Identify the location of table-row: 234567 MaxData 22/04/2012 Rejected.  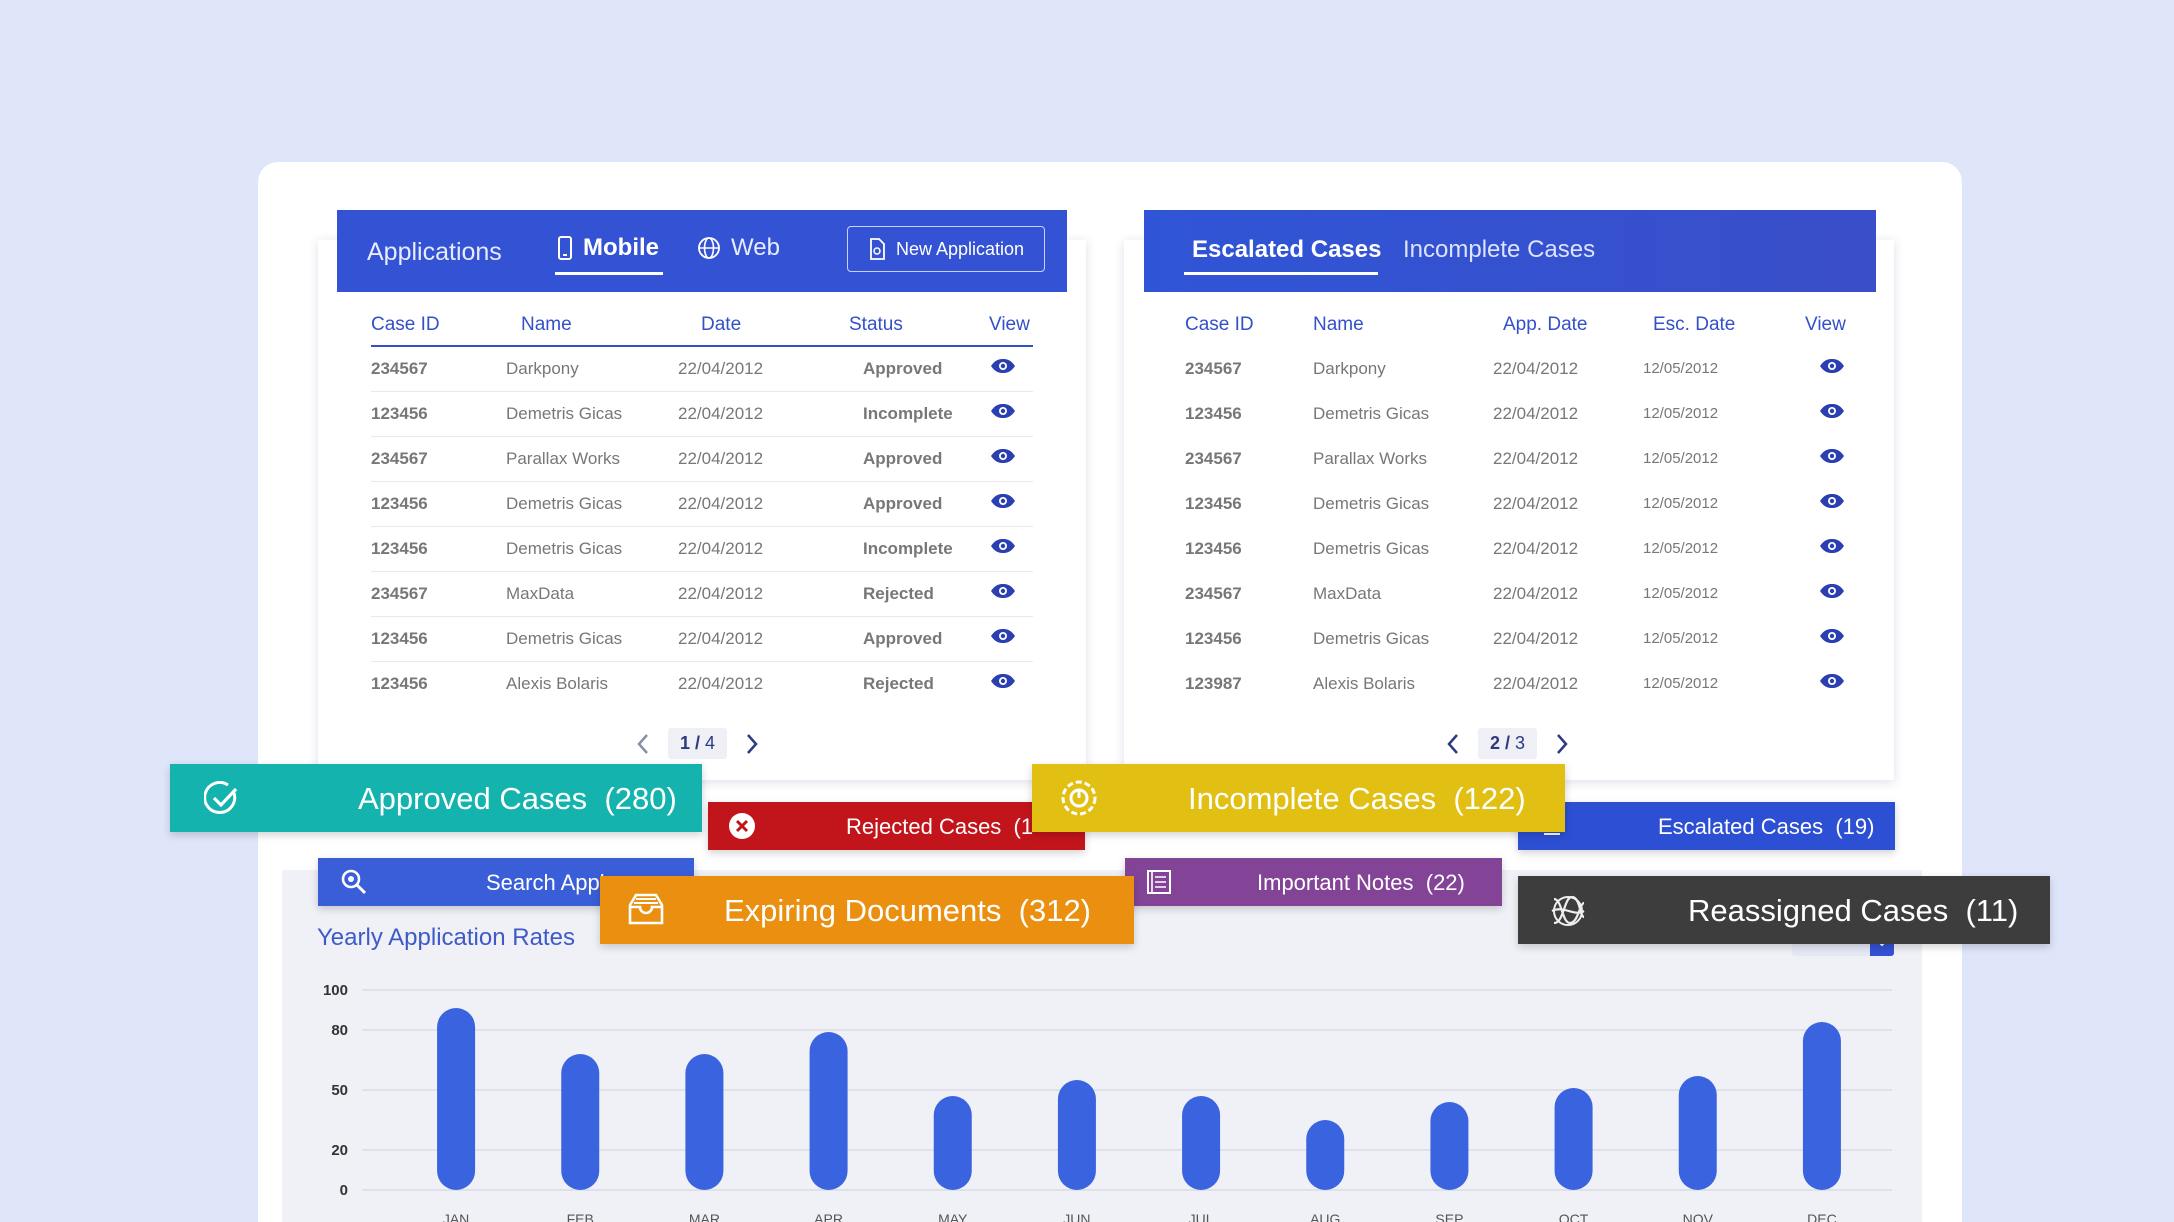
(702, 593).